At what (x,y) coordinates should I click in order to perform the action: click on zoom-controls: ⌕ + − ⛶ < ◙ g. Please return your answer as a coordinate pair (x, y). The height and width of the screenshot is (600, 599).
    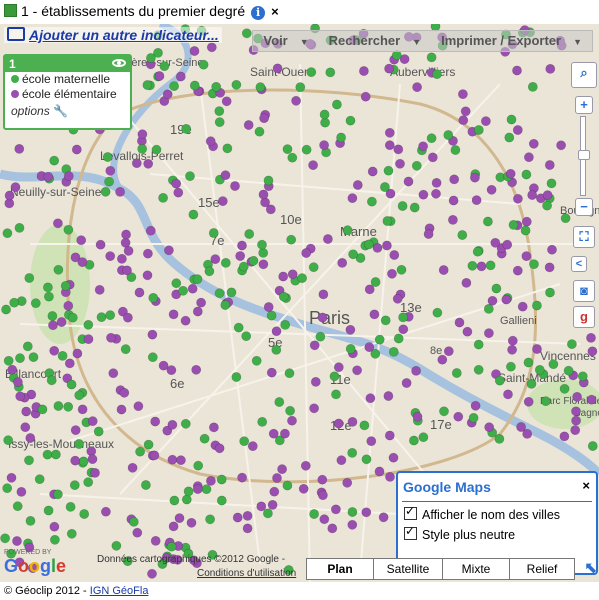
    Looking at the image, I should click on (581, 193).